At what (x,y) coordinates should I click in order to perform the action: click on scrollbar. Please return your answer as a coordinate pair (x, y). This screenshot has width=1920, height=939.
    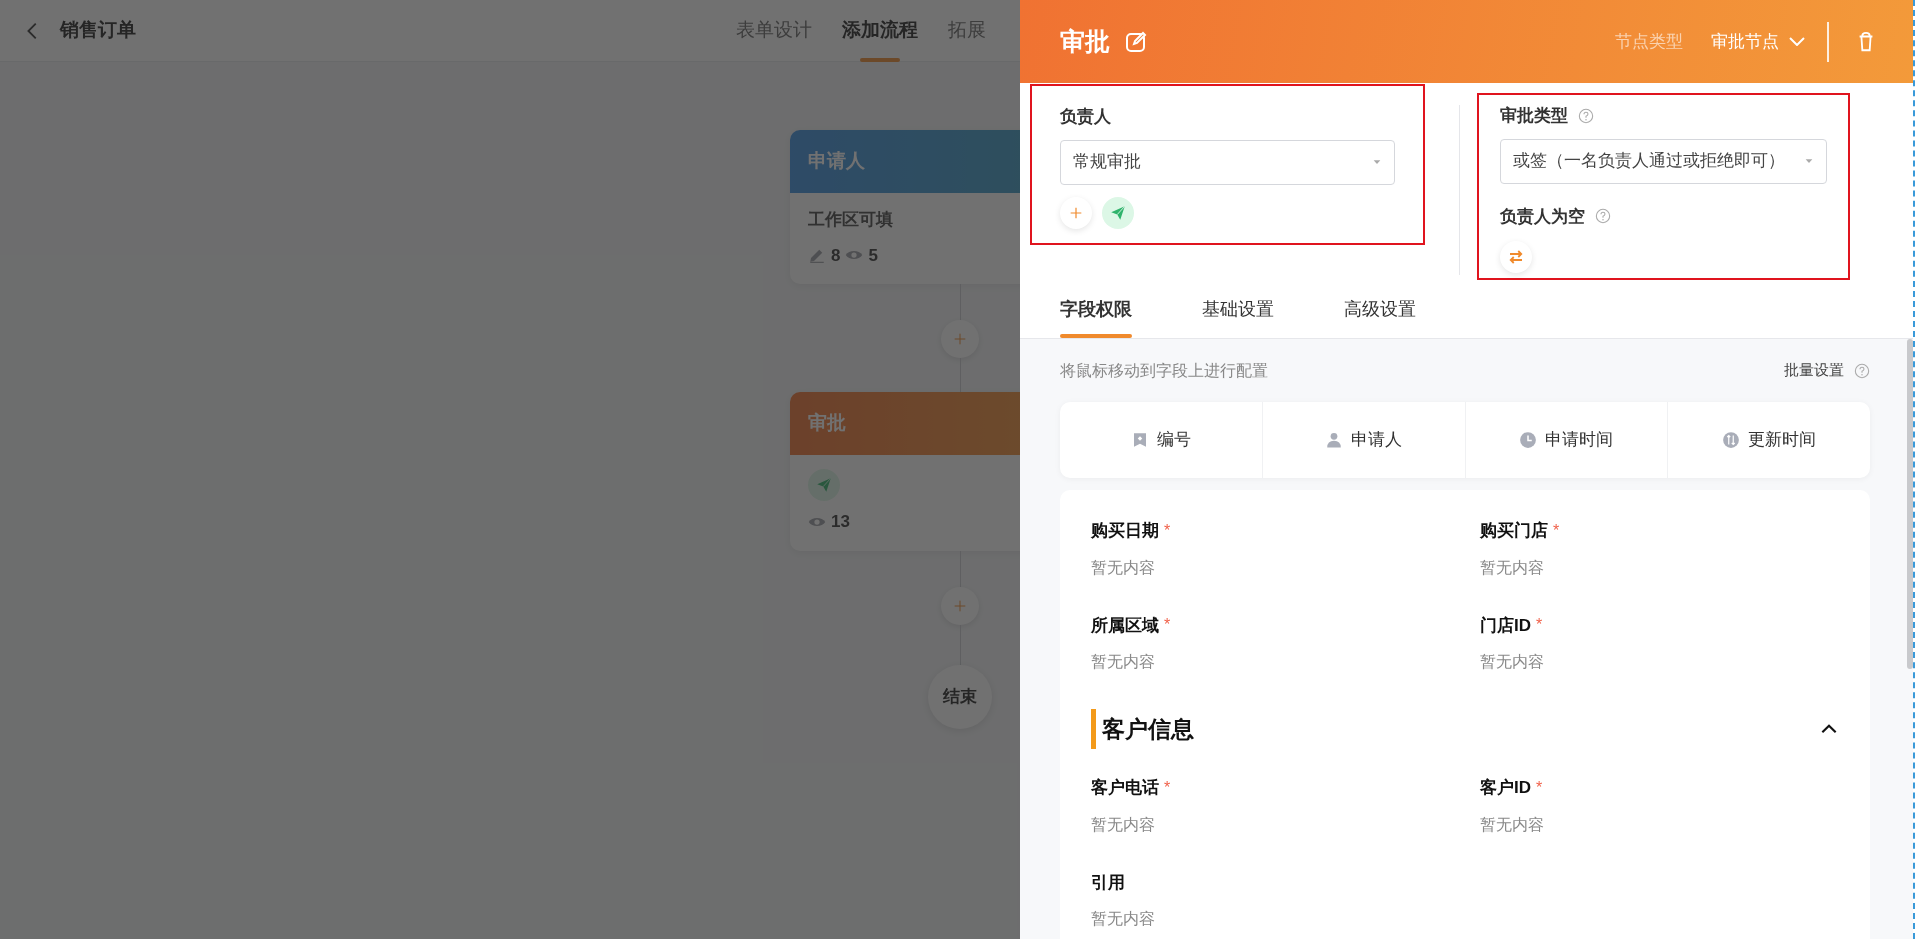
    Looking at the image, I should click on (1910, 504).